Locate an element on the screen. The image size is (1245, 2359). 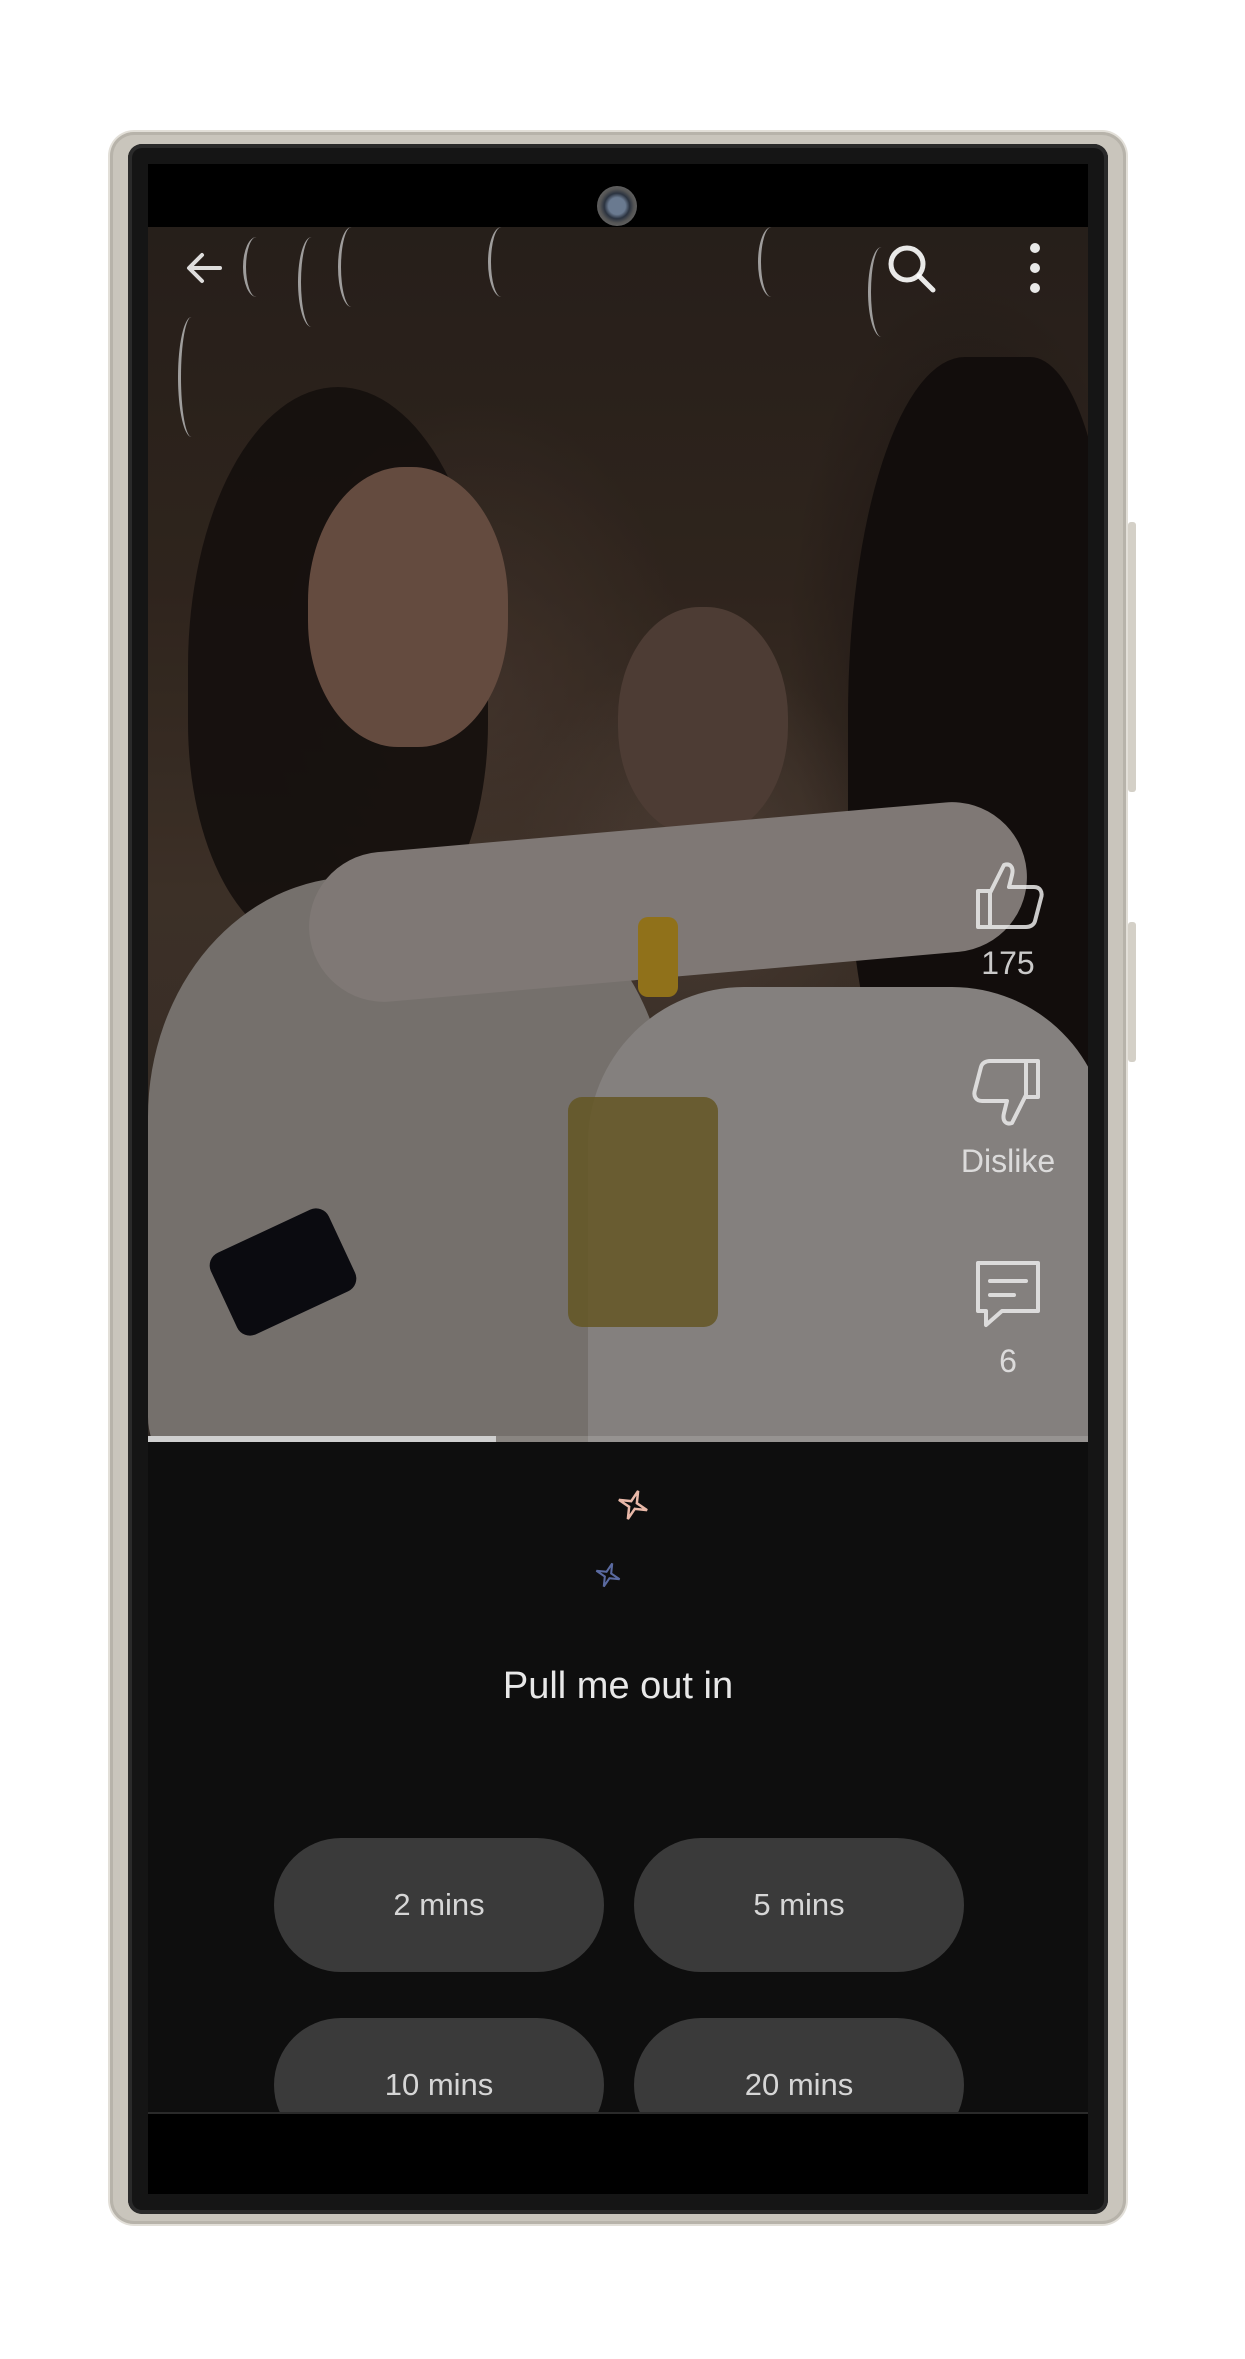
comment-icon is located at coordinates (1008, 1294).